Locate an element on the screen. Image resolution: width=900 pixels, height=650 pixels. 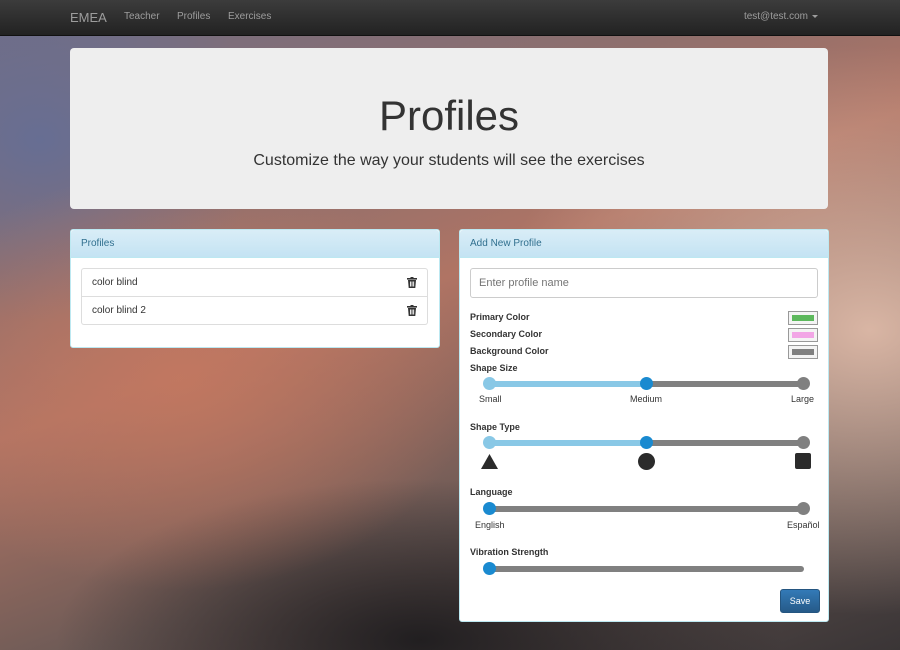
shape-type-slider-handle is located at coordinates (646, 442).